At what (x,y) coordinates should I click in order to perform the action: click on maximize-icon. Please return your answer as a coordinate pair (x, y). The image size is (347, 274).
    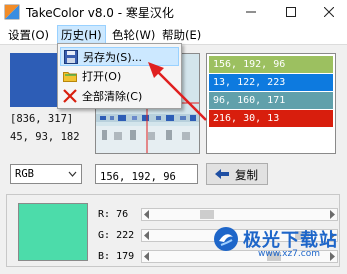
    Looking at the image, I should click on (291, 12).